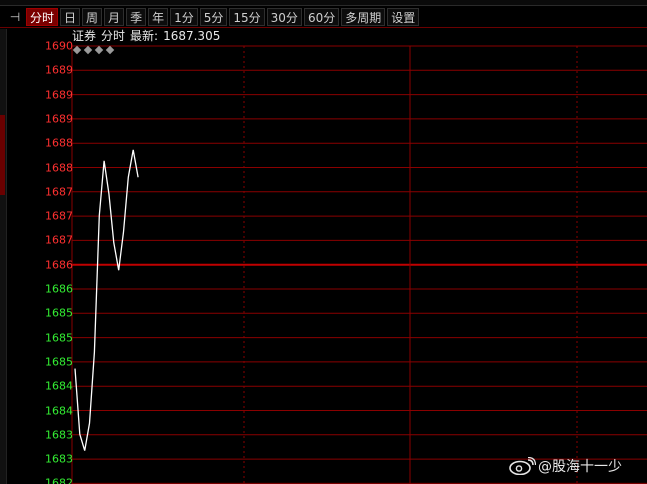 The width and height of the screenshot is (647, 484). What do you see at coordinates (144, 36) in the screenshot?
I see `latest-label: 最新:` at bounding box center [144, 36].